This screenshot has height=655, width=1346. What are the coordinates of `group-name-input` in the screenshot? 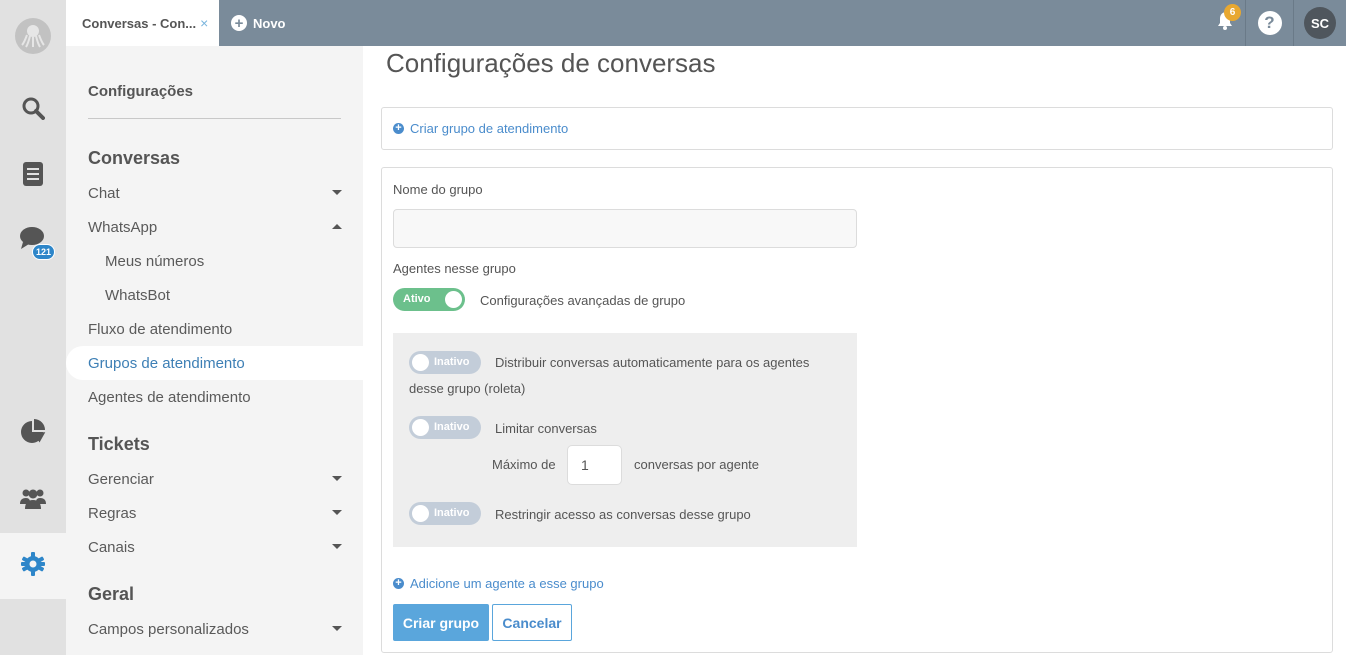 It's located at (625, 228).